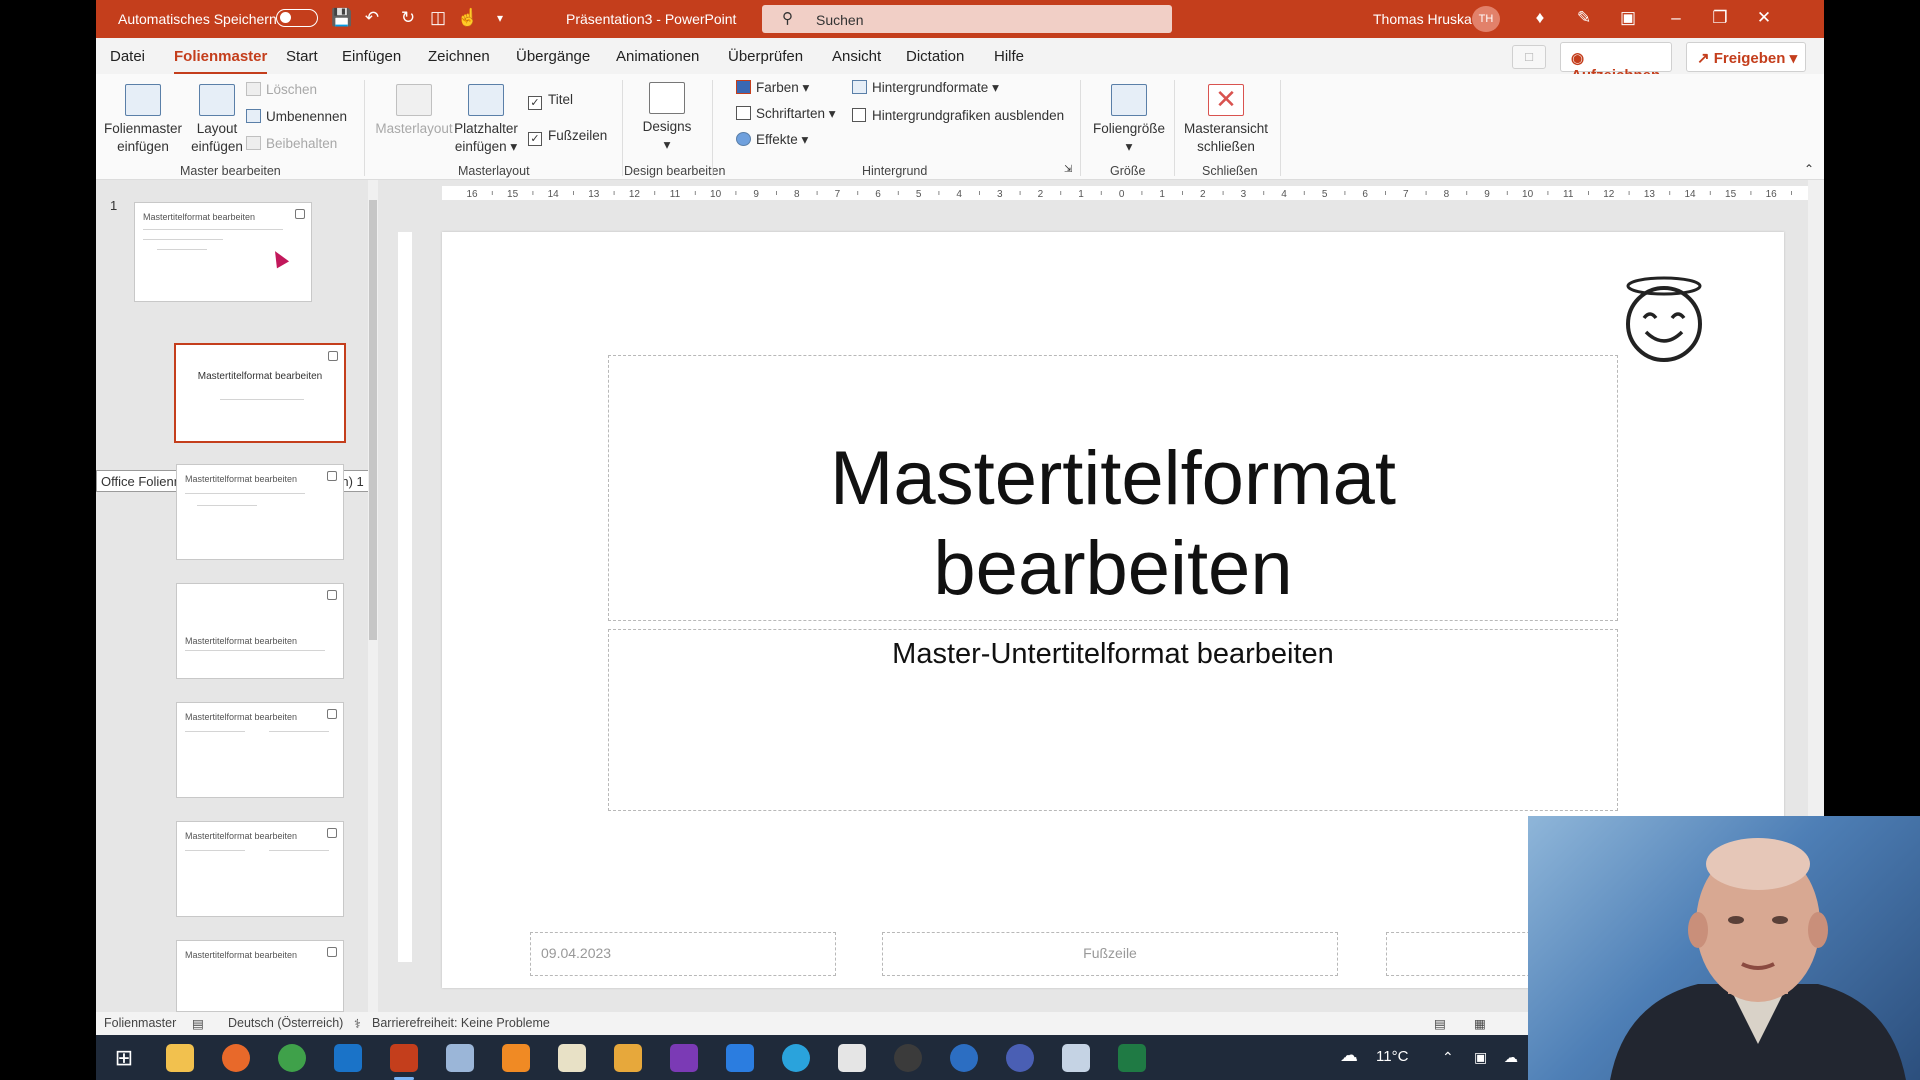  What do you see at coordinates (292, 89) in the screenshot?
I see `delete-label: Löschen` at bounding box center [292, 89].